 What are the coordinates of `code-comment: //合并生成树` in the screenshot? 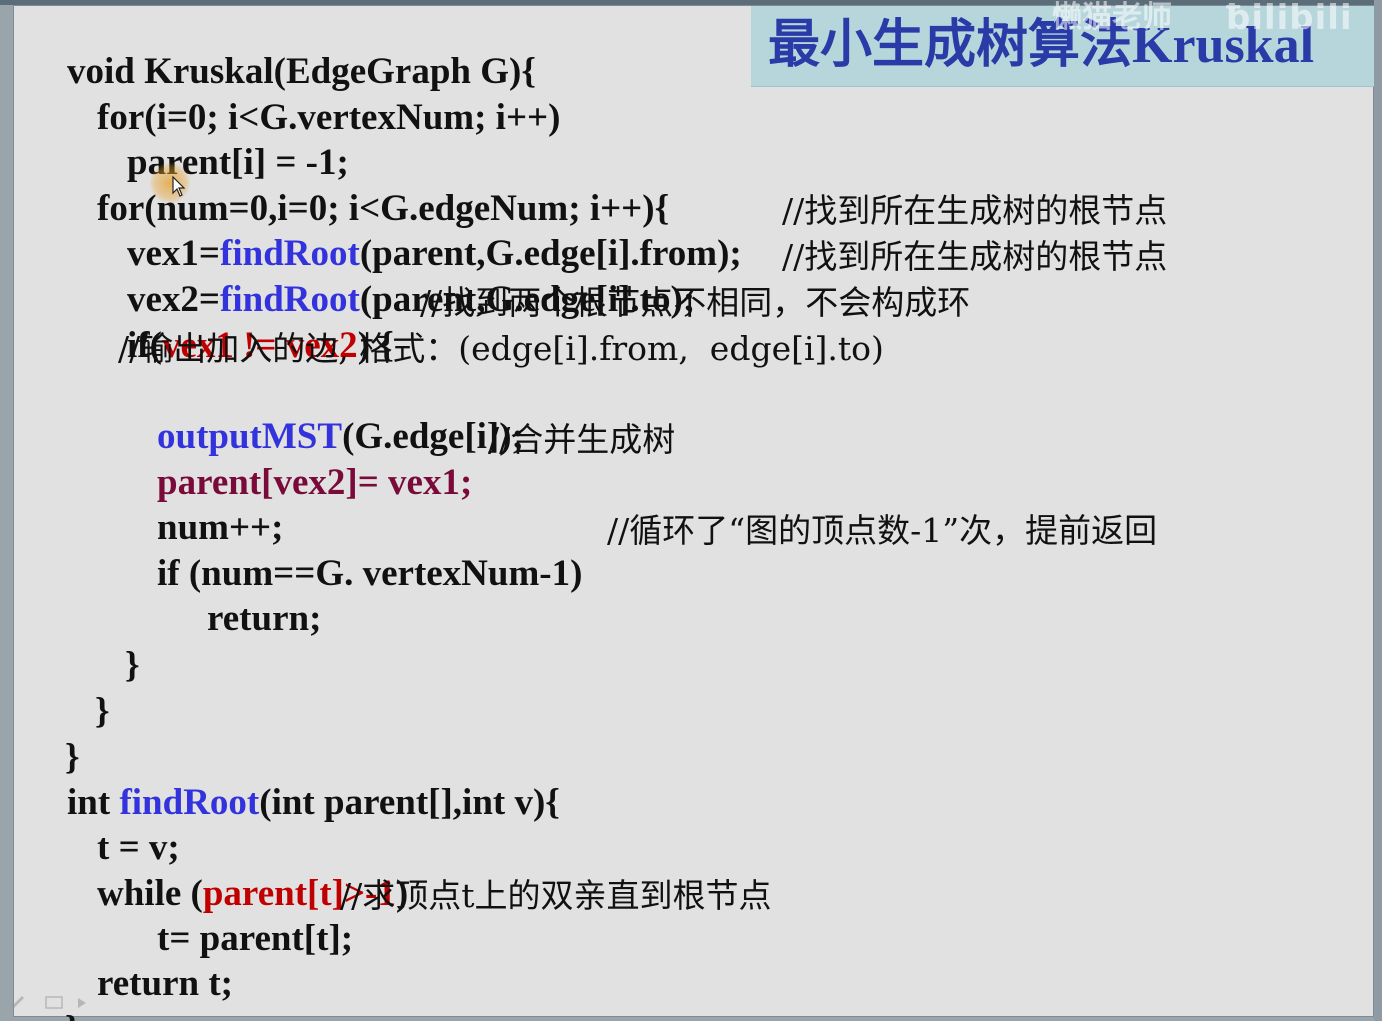 It's located at (582, 439).